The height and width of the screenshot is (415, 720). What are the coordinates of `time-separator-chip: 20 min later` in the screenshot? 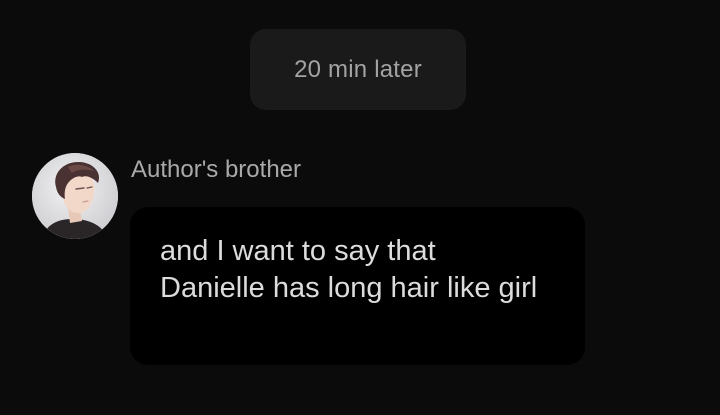 It's located at (358, 69).